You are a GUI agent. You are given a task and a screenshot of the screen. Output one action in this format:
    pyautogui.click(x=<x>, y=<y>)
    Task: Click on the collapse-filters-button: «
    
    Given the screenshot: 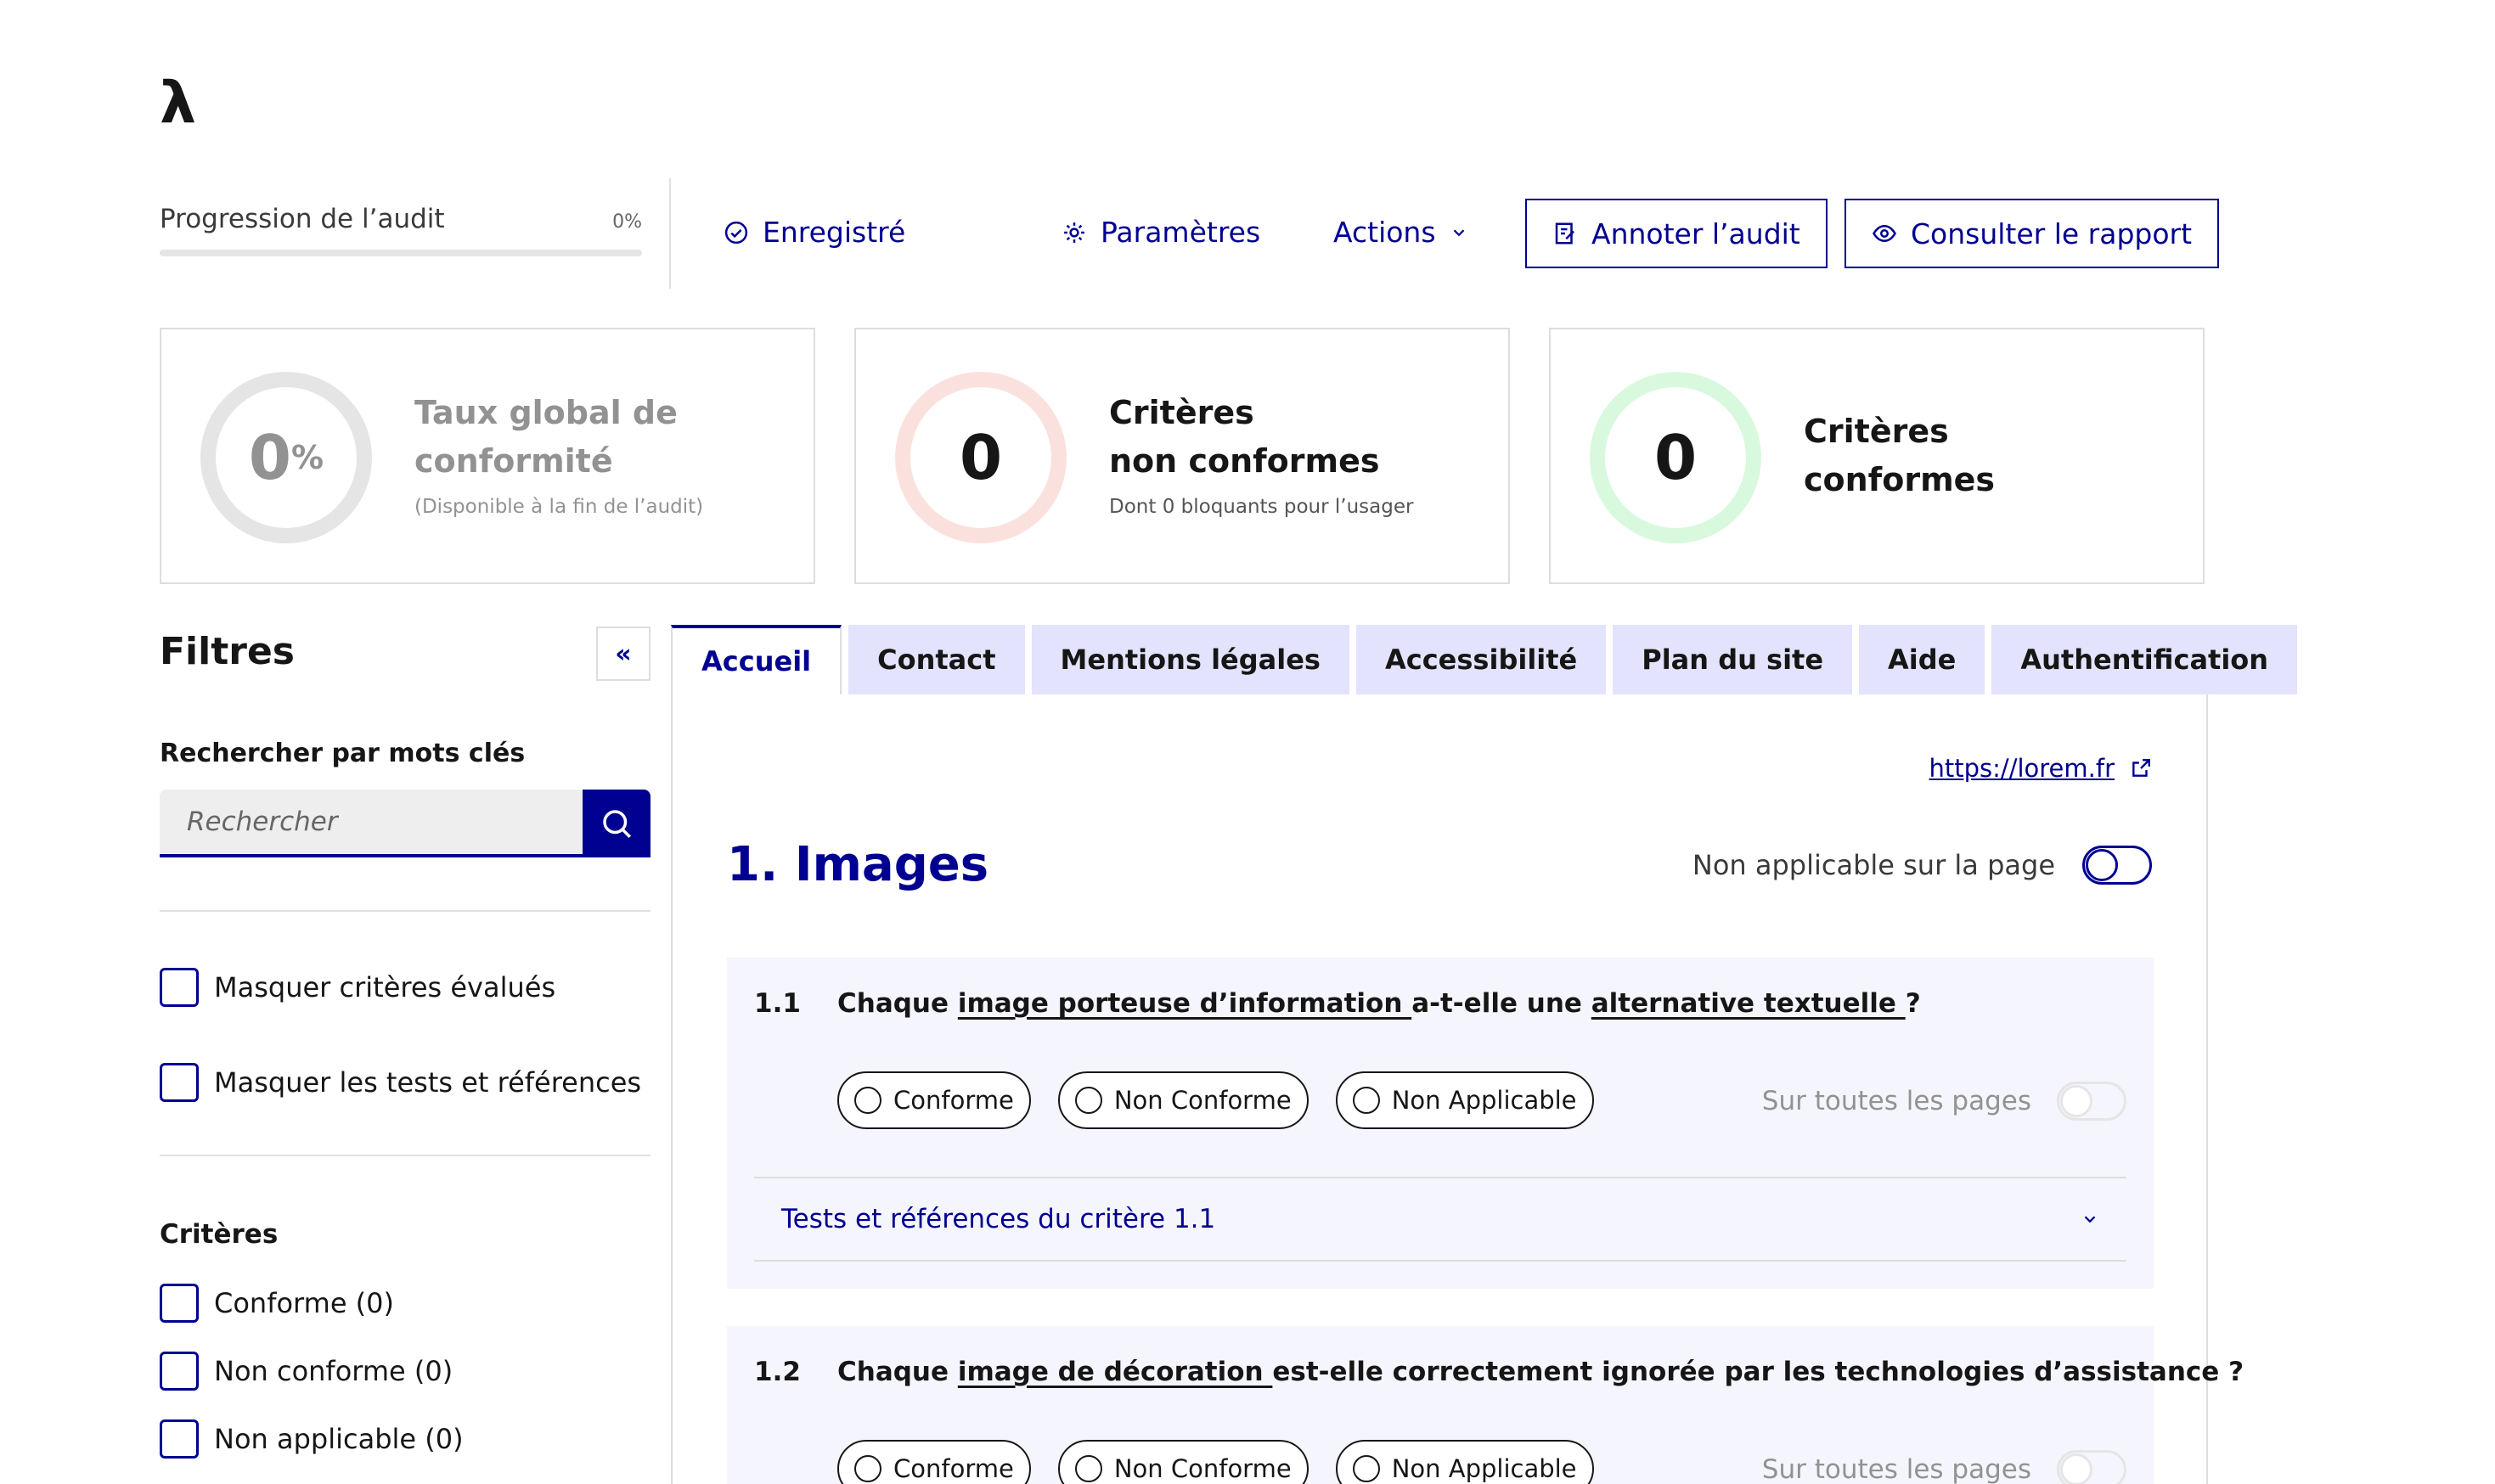 What is the action you would take?
    pyautogui.click(x=623, y=654)
    